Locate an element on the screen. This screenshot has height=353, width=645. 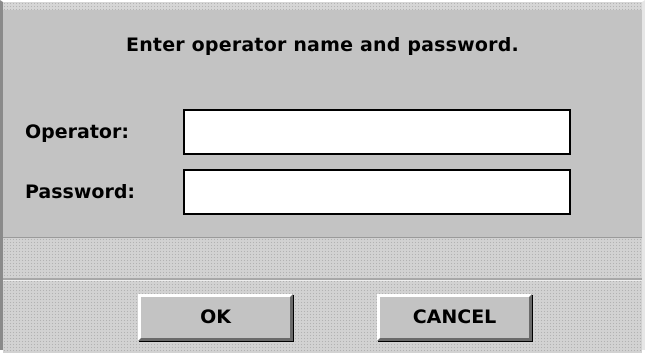
operator-input is located at coordinates (377, 132).